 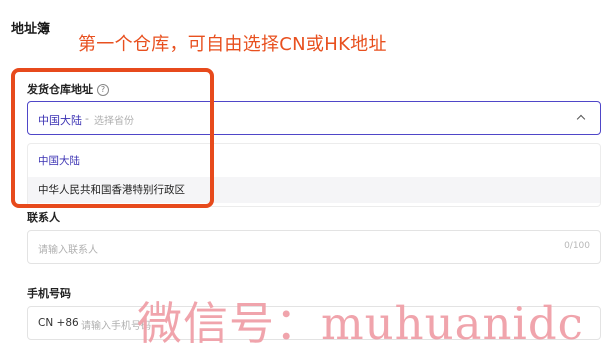 I want to click on contact-label: 联系人, so click(x=43, y=217).